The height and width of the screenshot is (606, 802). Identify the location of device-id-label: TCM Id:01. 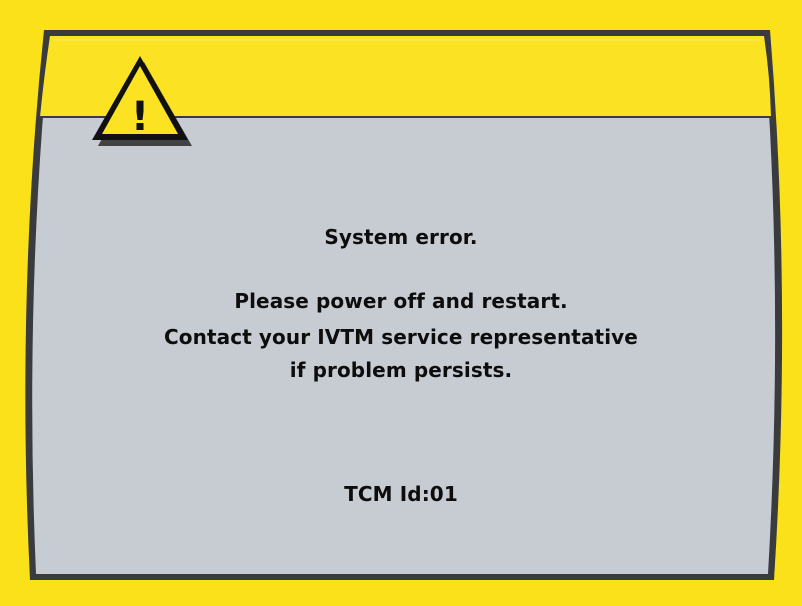
(401, 494).